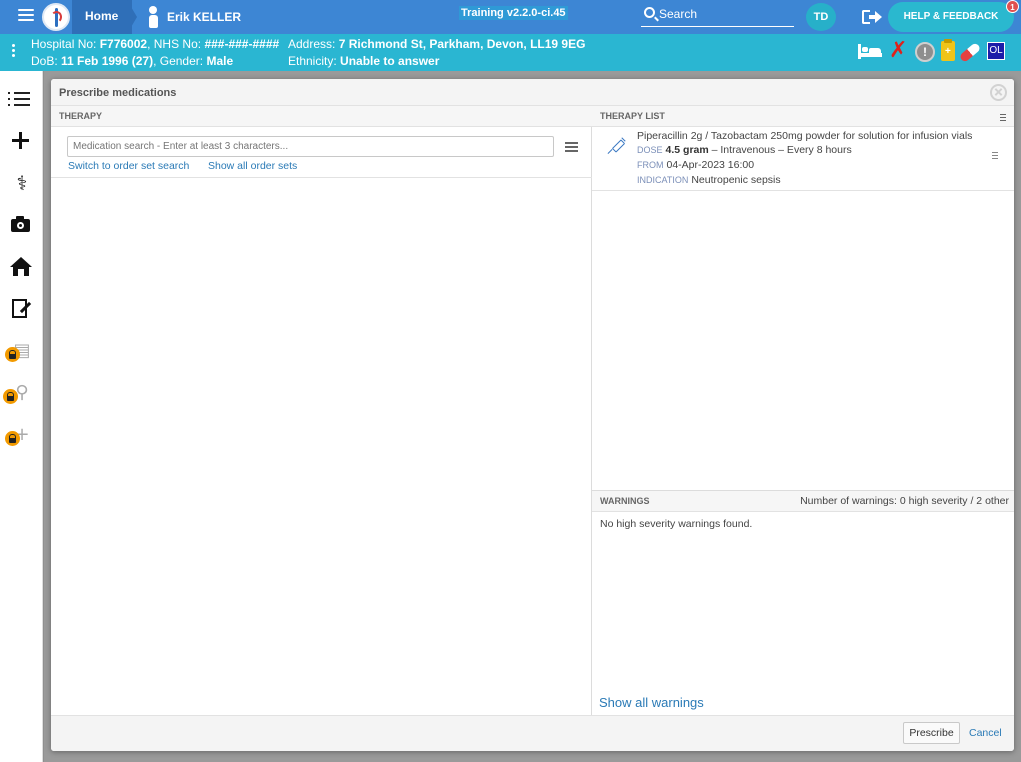 The height and width of the screenshot is (762, 1021). What do you see at coordinates (1003, 118) in the screenshot?
I see `therapy-list-menu-icon` at bounding box center [1003, 118].